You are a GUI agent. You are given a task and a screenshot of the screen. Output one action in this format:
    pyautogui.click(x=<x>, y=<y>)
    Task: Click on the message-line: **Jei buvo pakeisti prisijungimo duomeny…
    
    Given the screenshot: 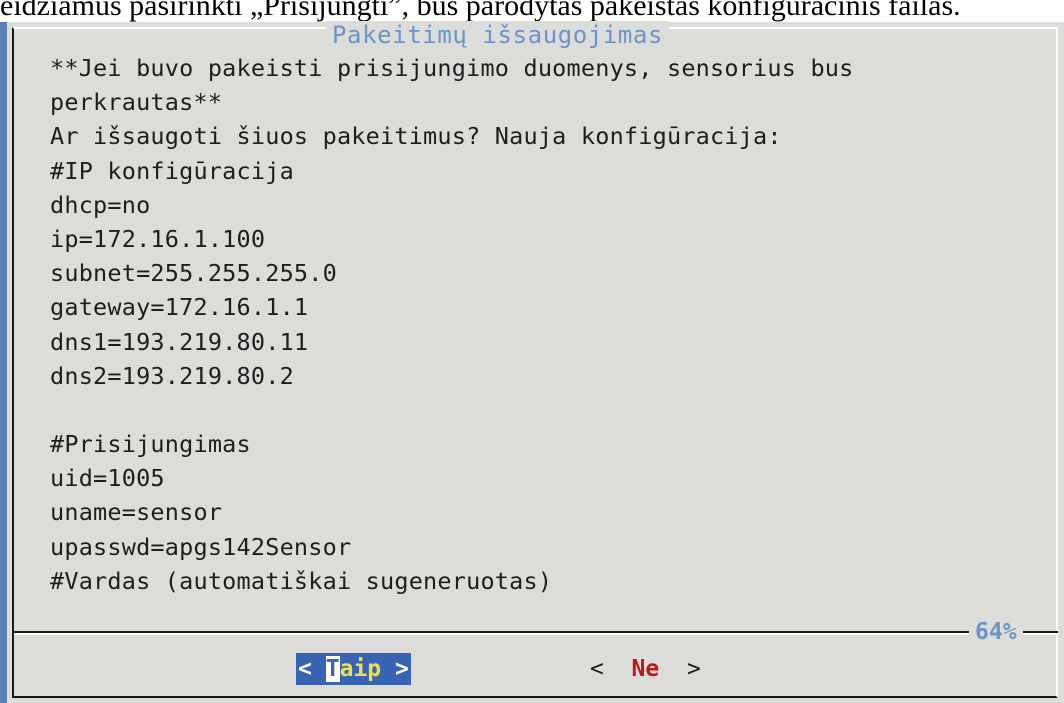 What is the action you would take?
    pyautogui.click(x=452, y=68)
    